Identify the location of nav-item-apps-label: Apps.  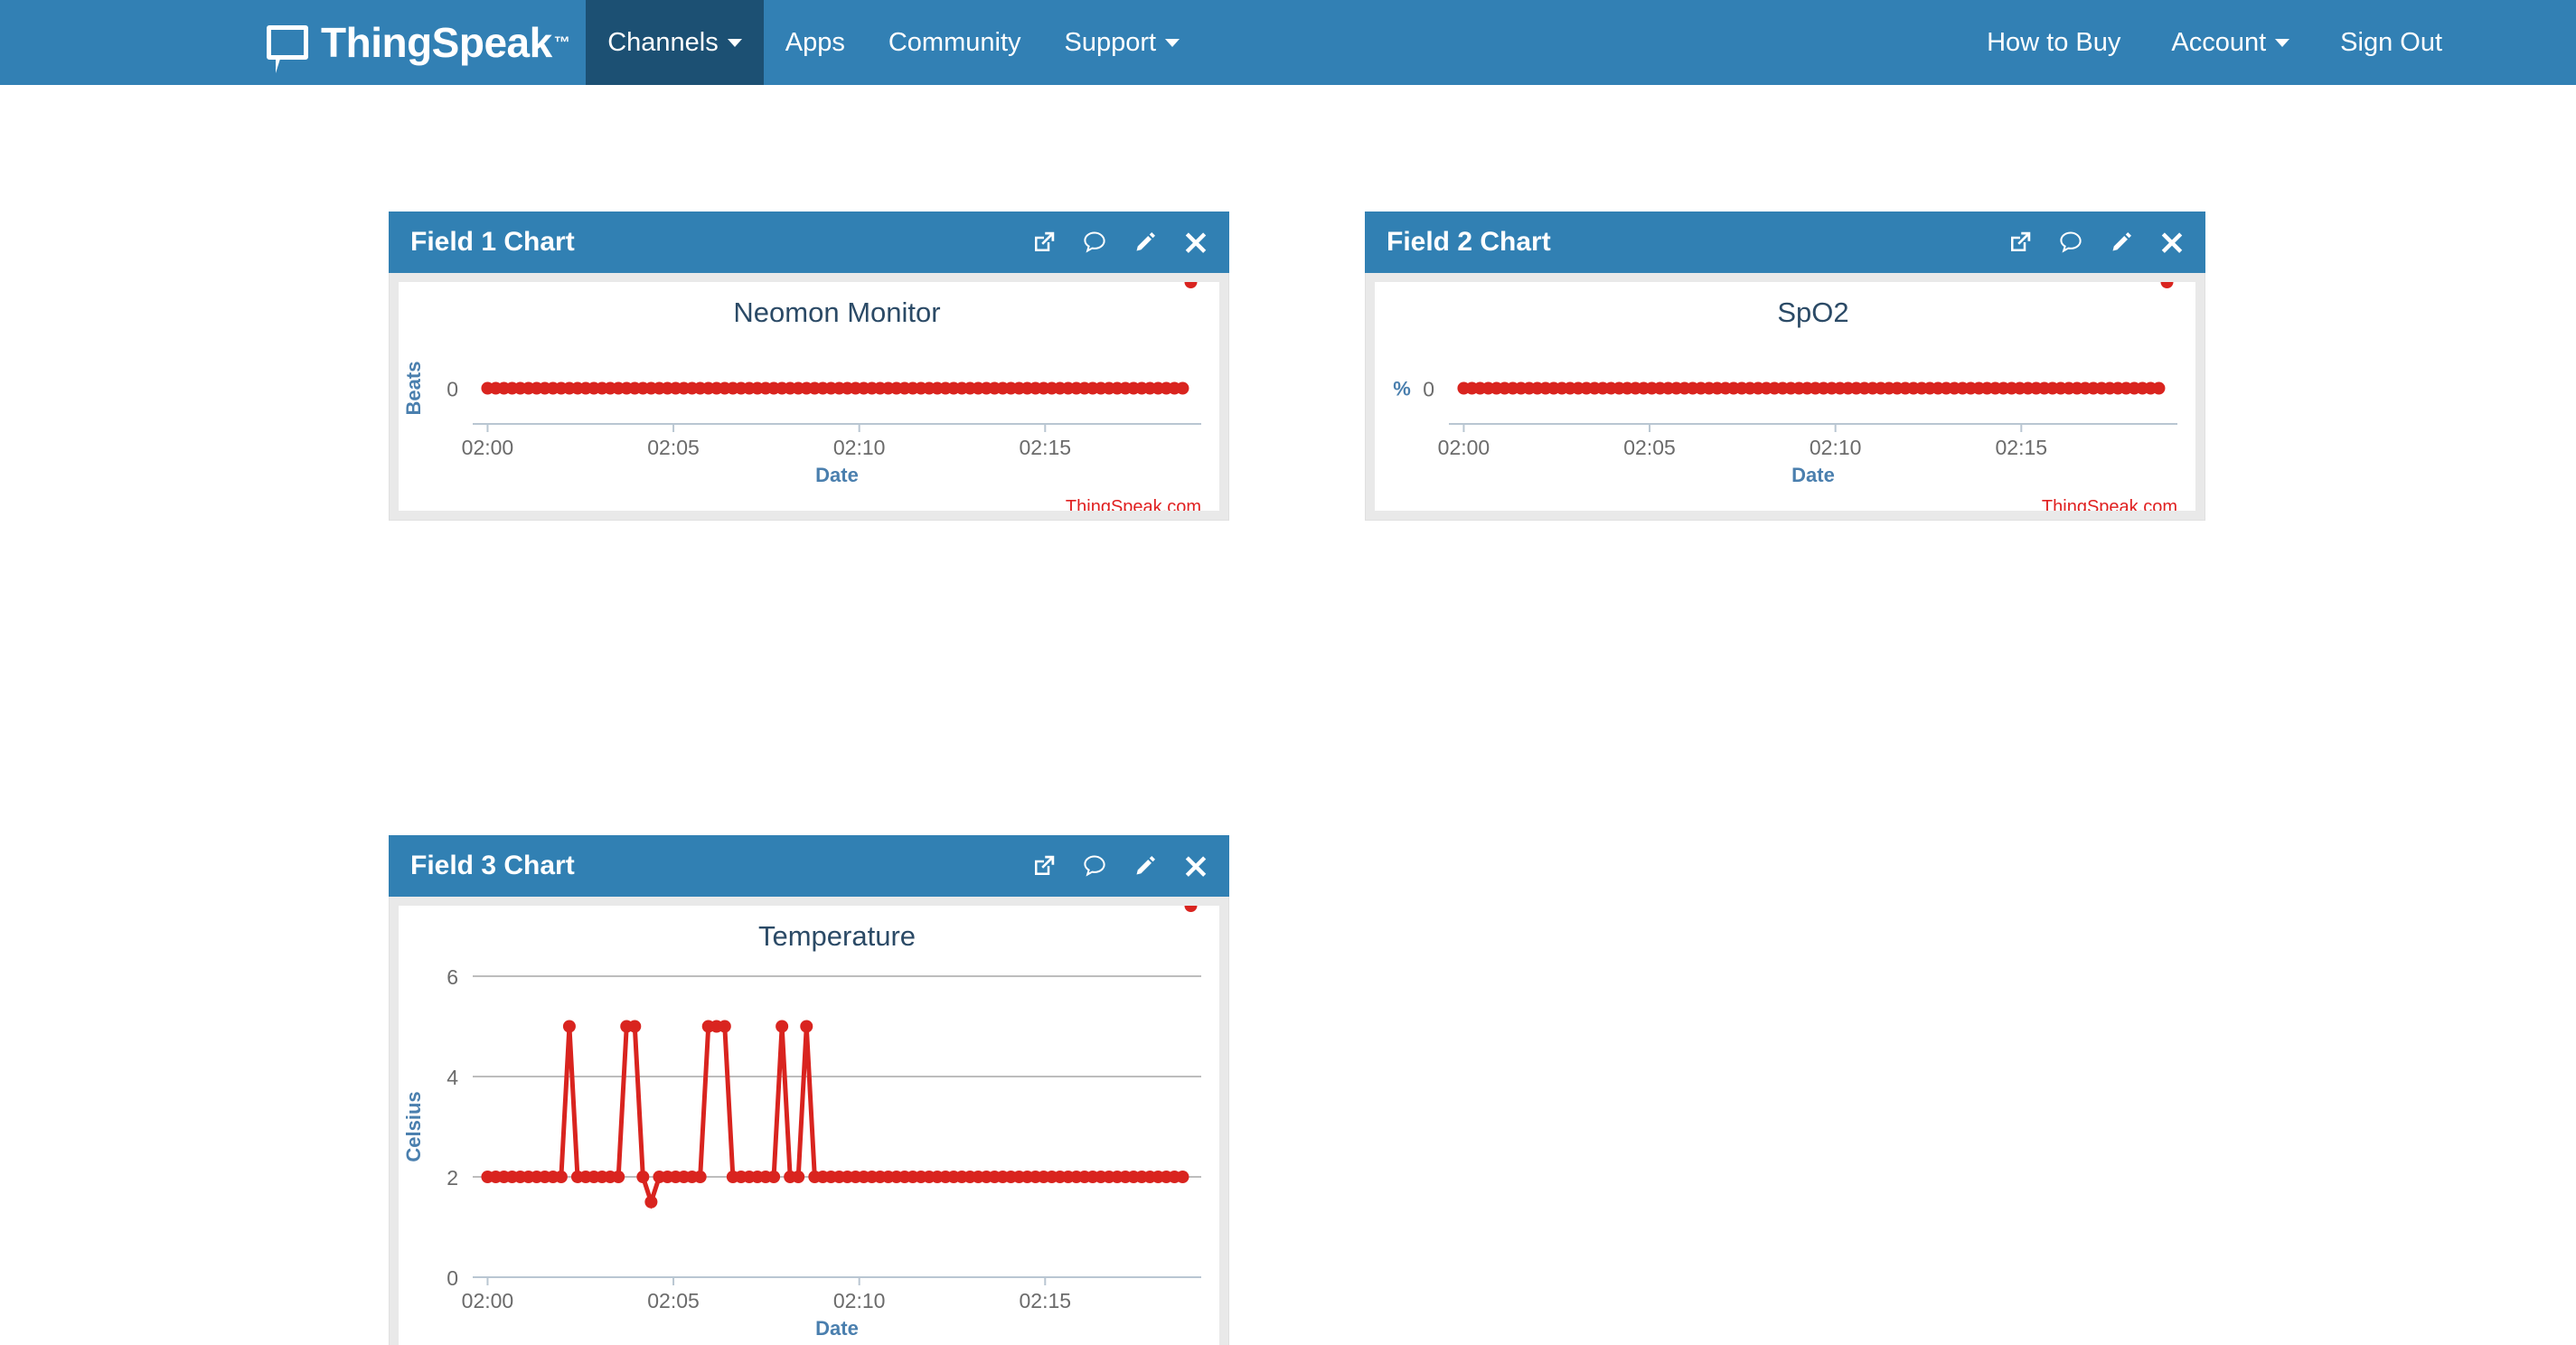
(815, 42).